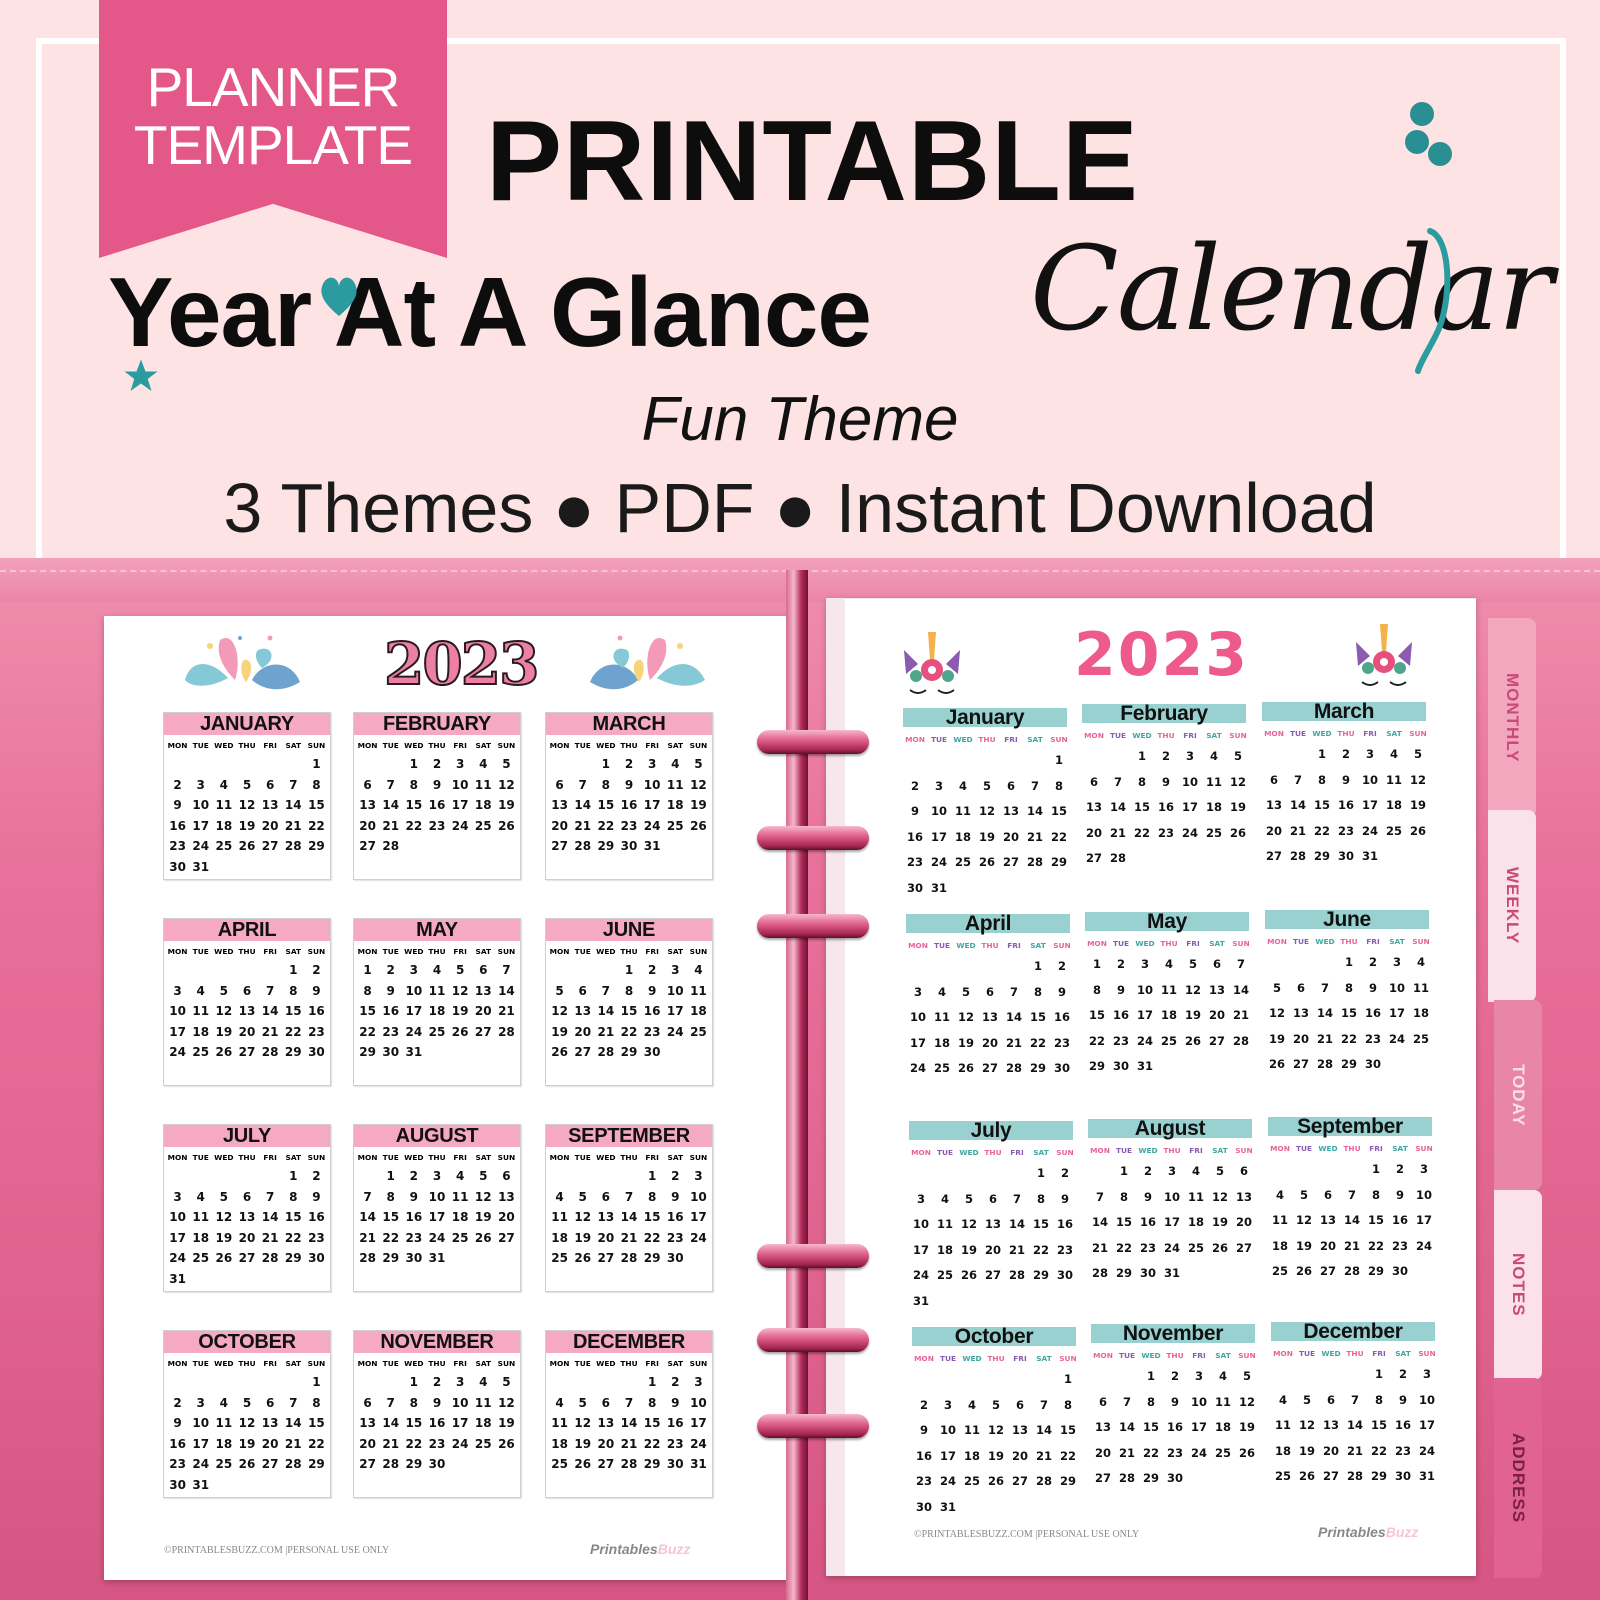 Image resolution: width=1600 pixels, height=1600 pixels. What do you see at coordinates (200, 867) in the screenshot?
I see `day-cell: 31` at bounding box center [200, 867].